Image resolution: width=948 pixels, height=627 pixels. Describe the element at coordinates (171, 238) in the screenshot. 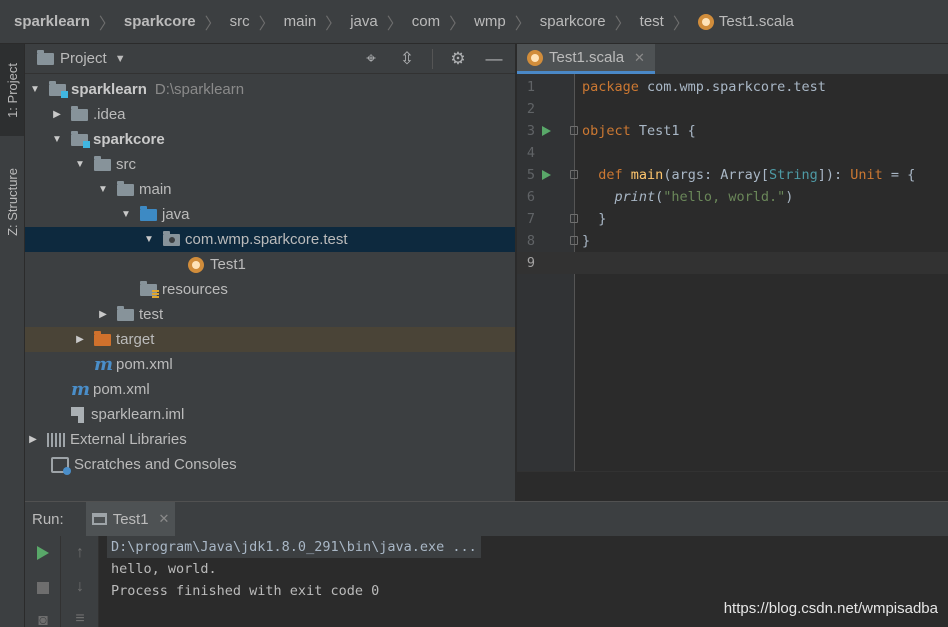

I see `package-icon` at that location.